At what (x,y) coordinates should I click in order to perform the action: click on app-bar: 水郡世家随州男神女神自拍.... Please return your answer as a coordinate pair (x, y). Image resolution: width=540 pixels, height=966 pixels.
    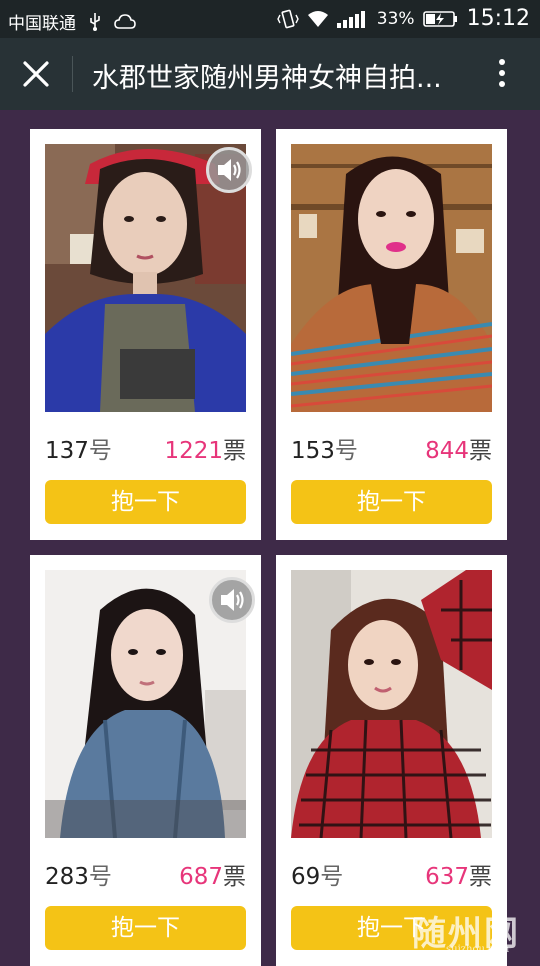
    Looking at the image, I should click on (270, 74).